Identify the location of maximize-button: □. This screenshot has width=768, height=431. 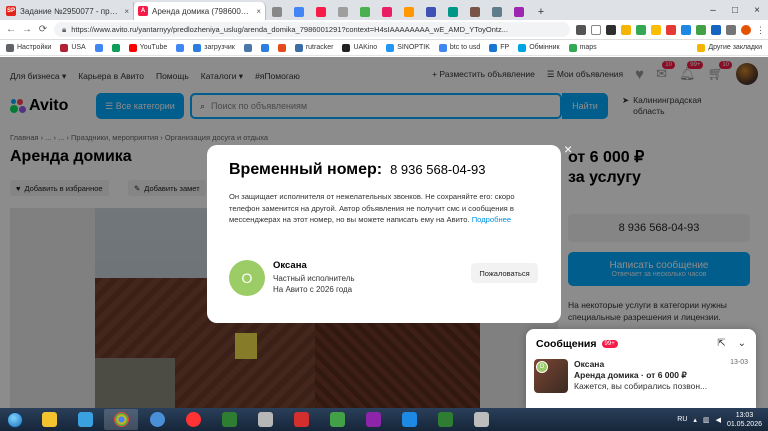
(735, 10).